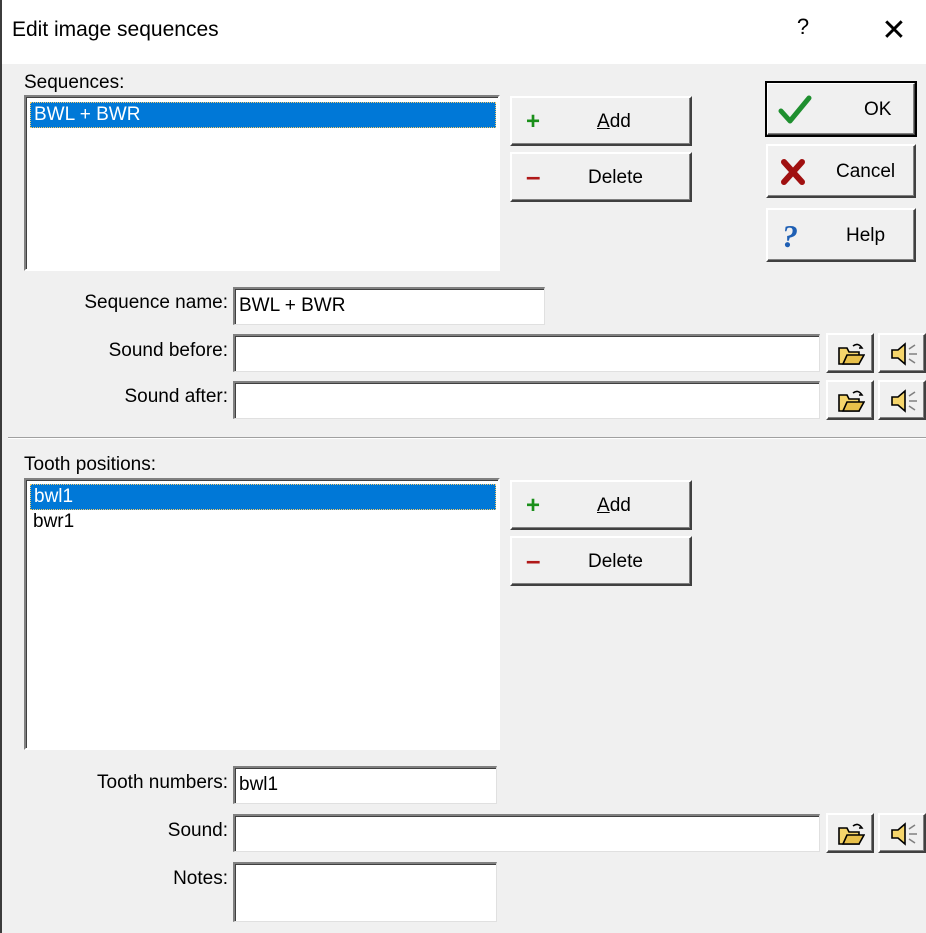 The height and width of the screenshot is (933, 926). I want to click on question-mark-icon: ?, so click(790, 236).